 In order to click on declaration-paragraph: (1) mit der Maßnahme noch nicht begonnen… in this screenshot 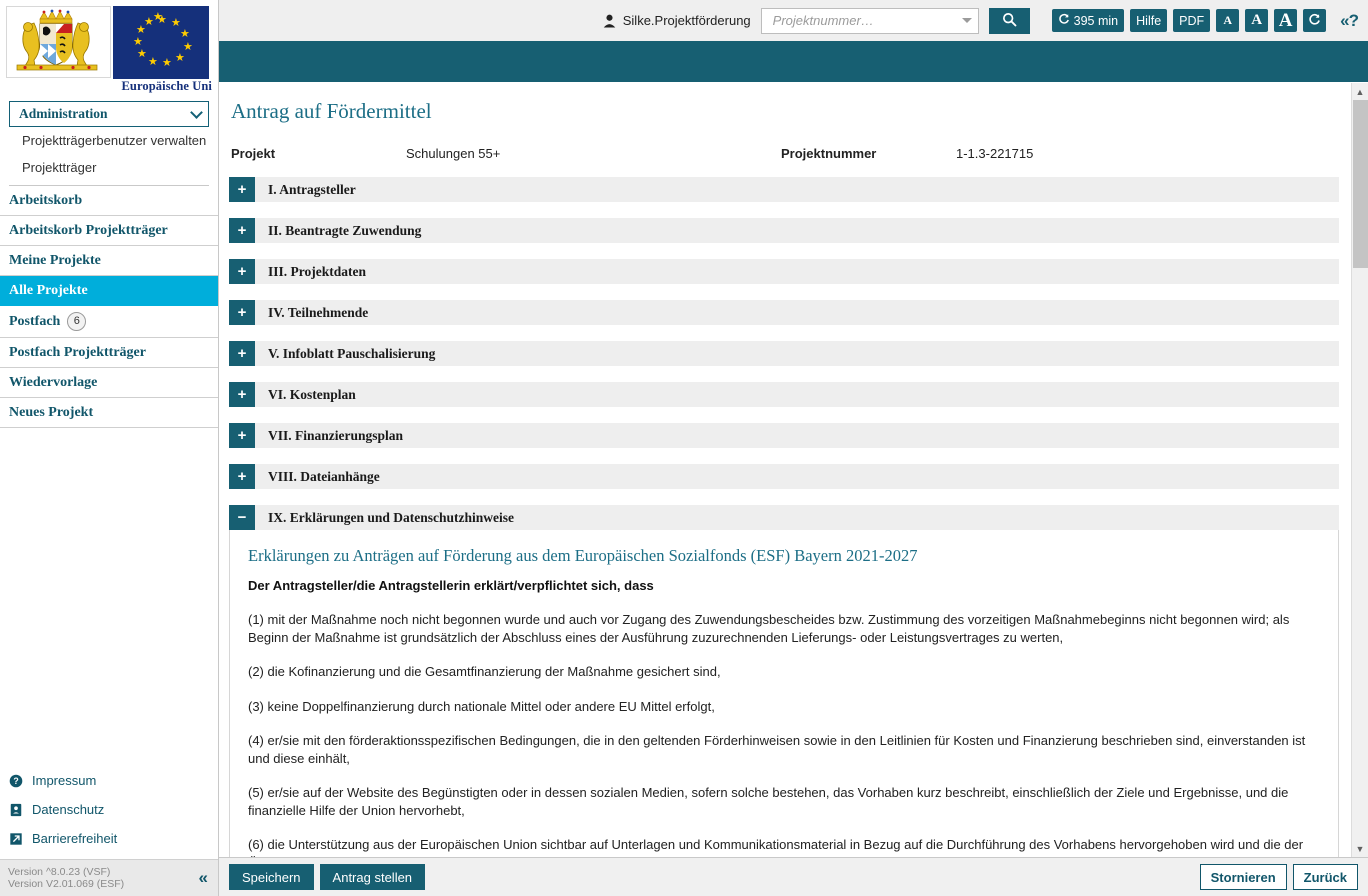, I will do `click(769, 628)`.